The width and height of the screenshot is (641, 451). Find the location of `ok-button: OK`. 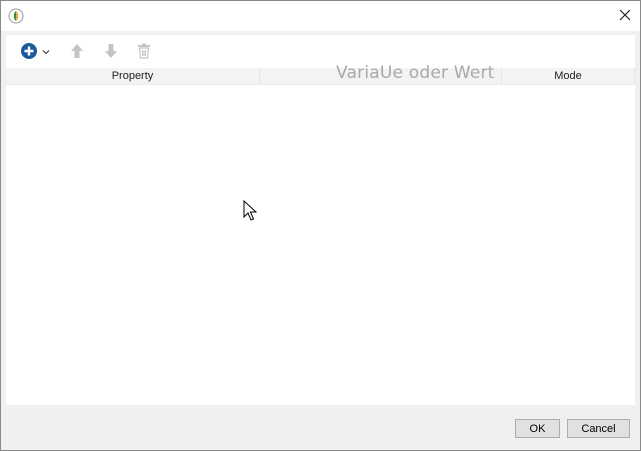

ok-button: OK is located at coordinates (537, 428).